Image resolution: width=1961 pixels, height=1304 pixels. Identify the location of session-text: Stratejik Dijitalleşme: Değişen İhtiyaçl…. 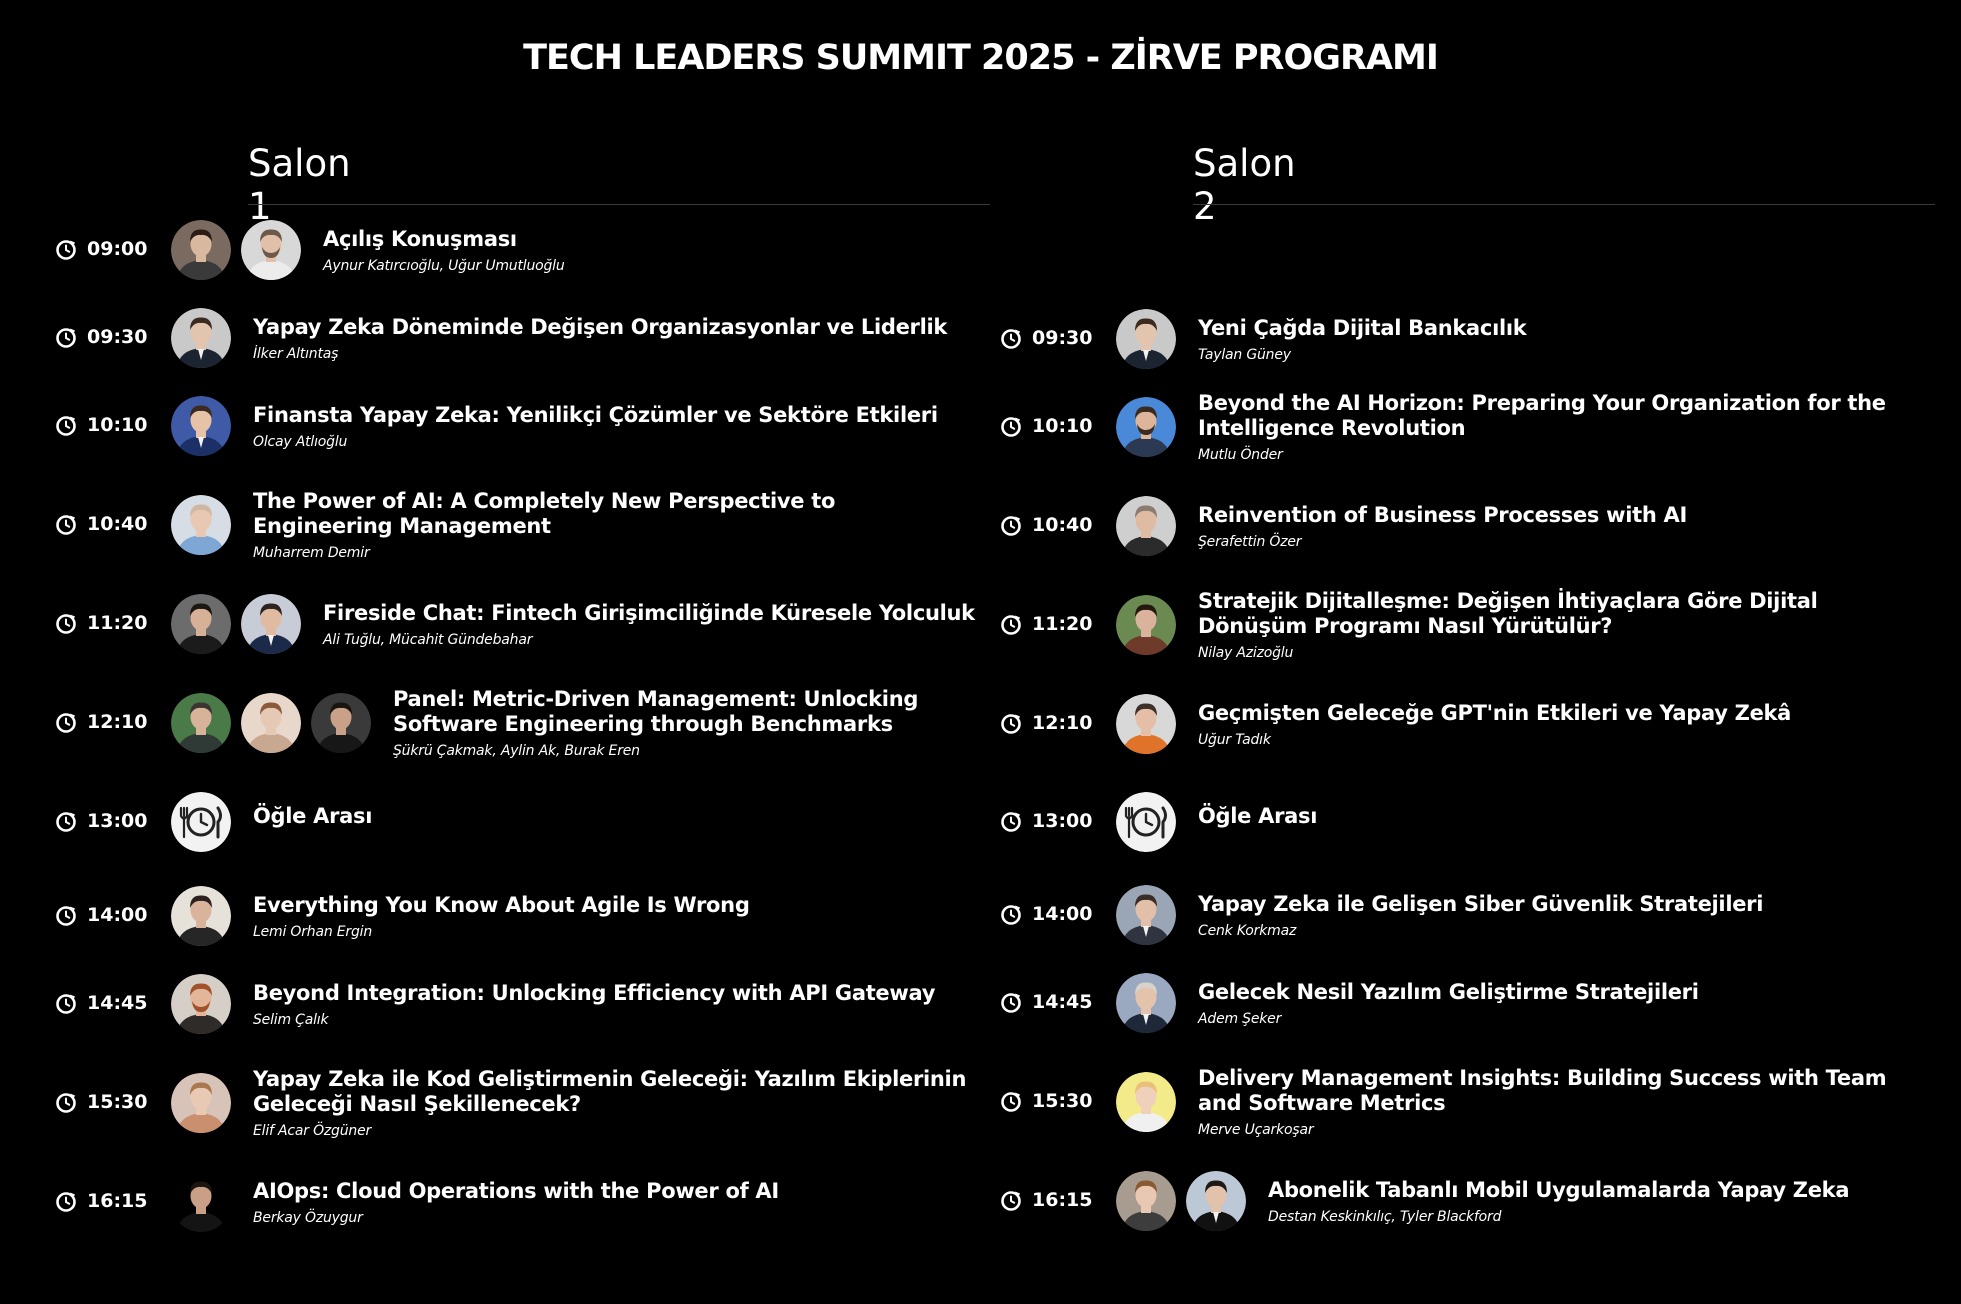
(1559, 625).